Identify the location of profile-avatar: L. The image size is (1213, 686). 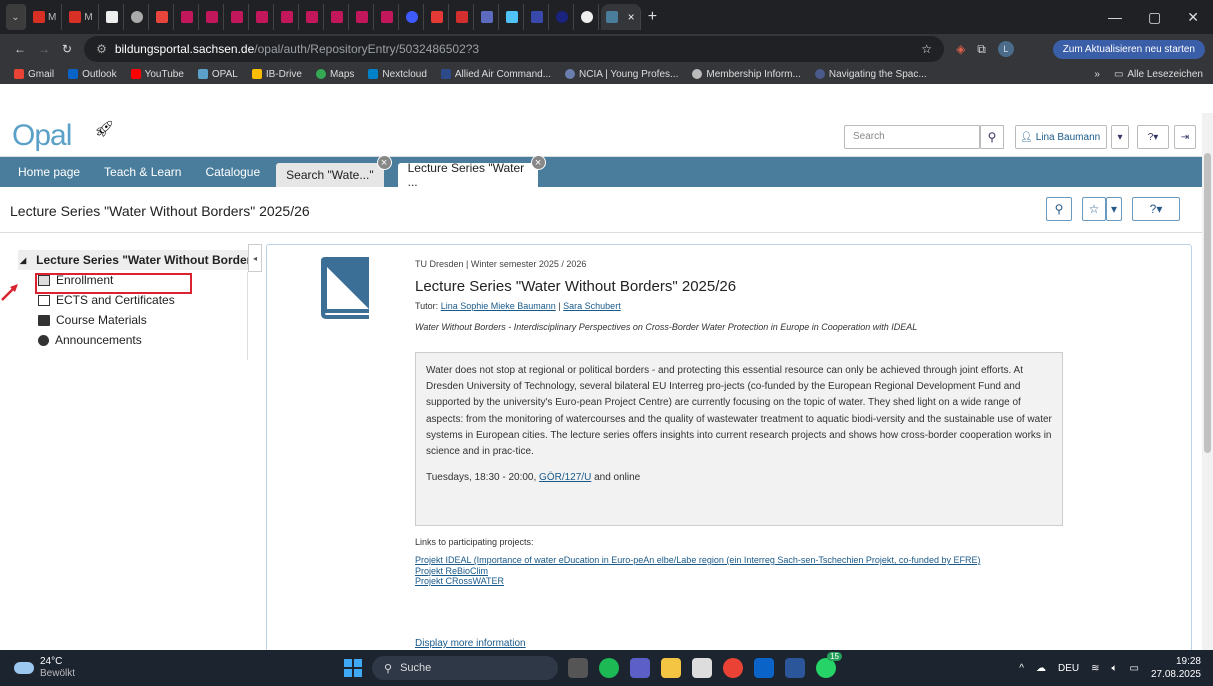
(1005, 49).